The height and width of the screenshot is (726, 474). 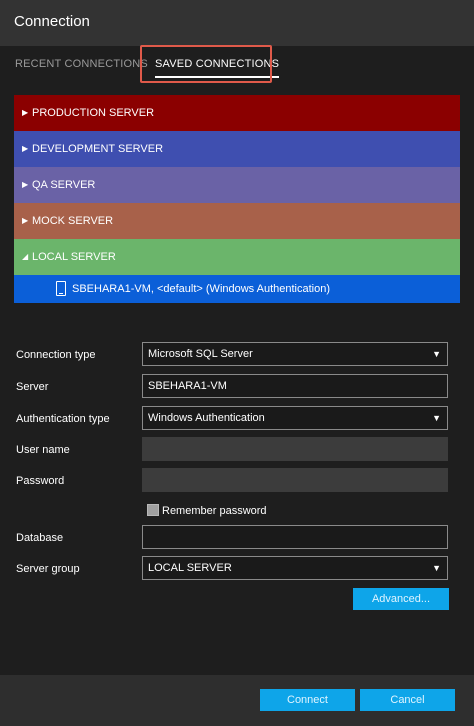 I want to click on server-value: SBEHARA1-VM, so click(x=187, y=386).